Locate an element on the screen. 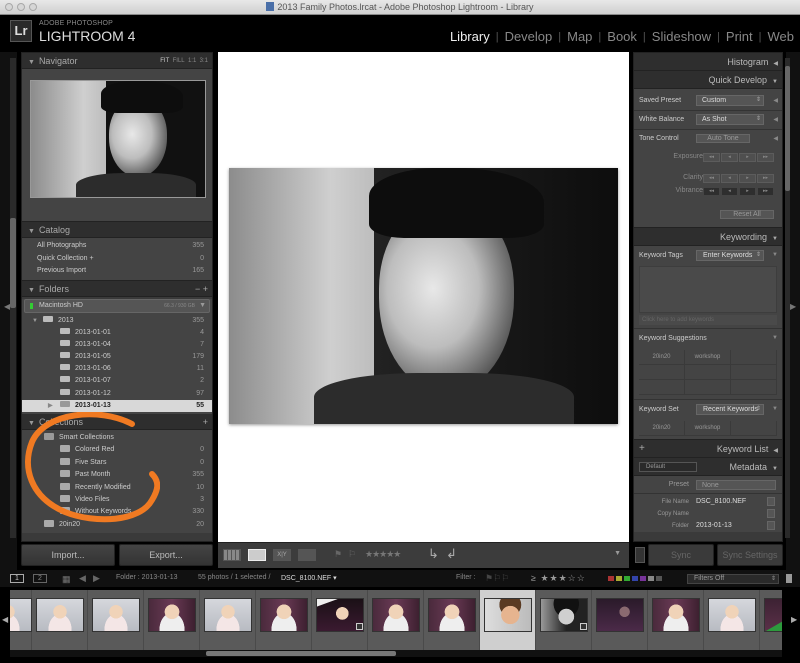 The width and height of the screenshot is (800, 663). volume-macintosh-hd: Macintosh HD 66.3 / 930 GB ▼ is located at coordinates (117, 305).